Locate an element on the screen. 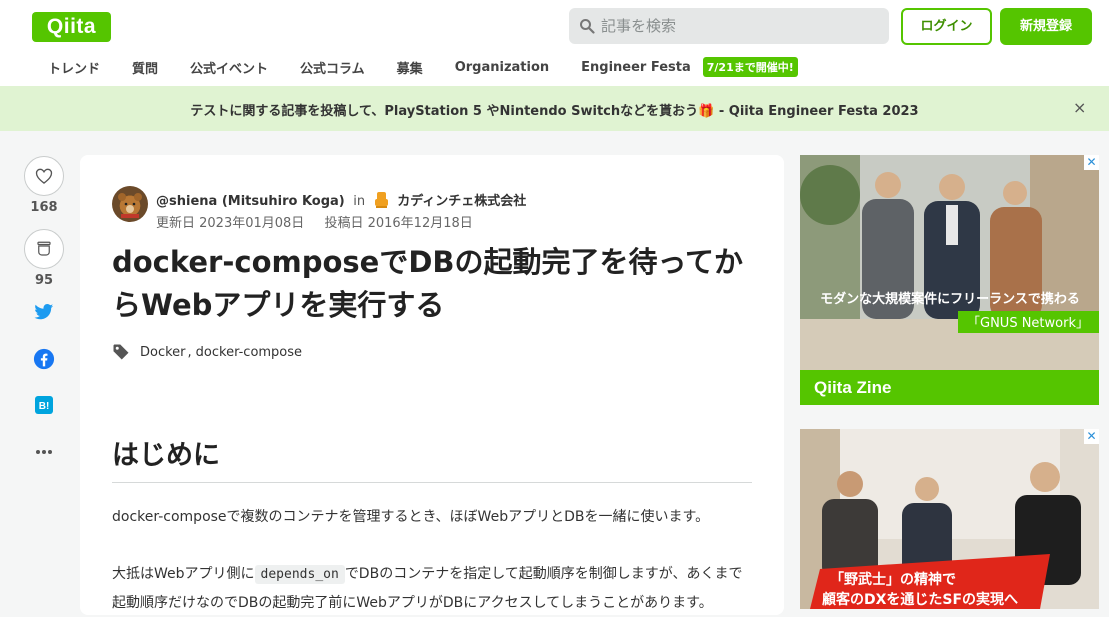  ad-1-caption-2: 「GNUS Network」 is located at coordinates (1028, 323).